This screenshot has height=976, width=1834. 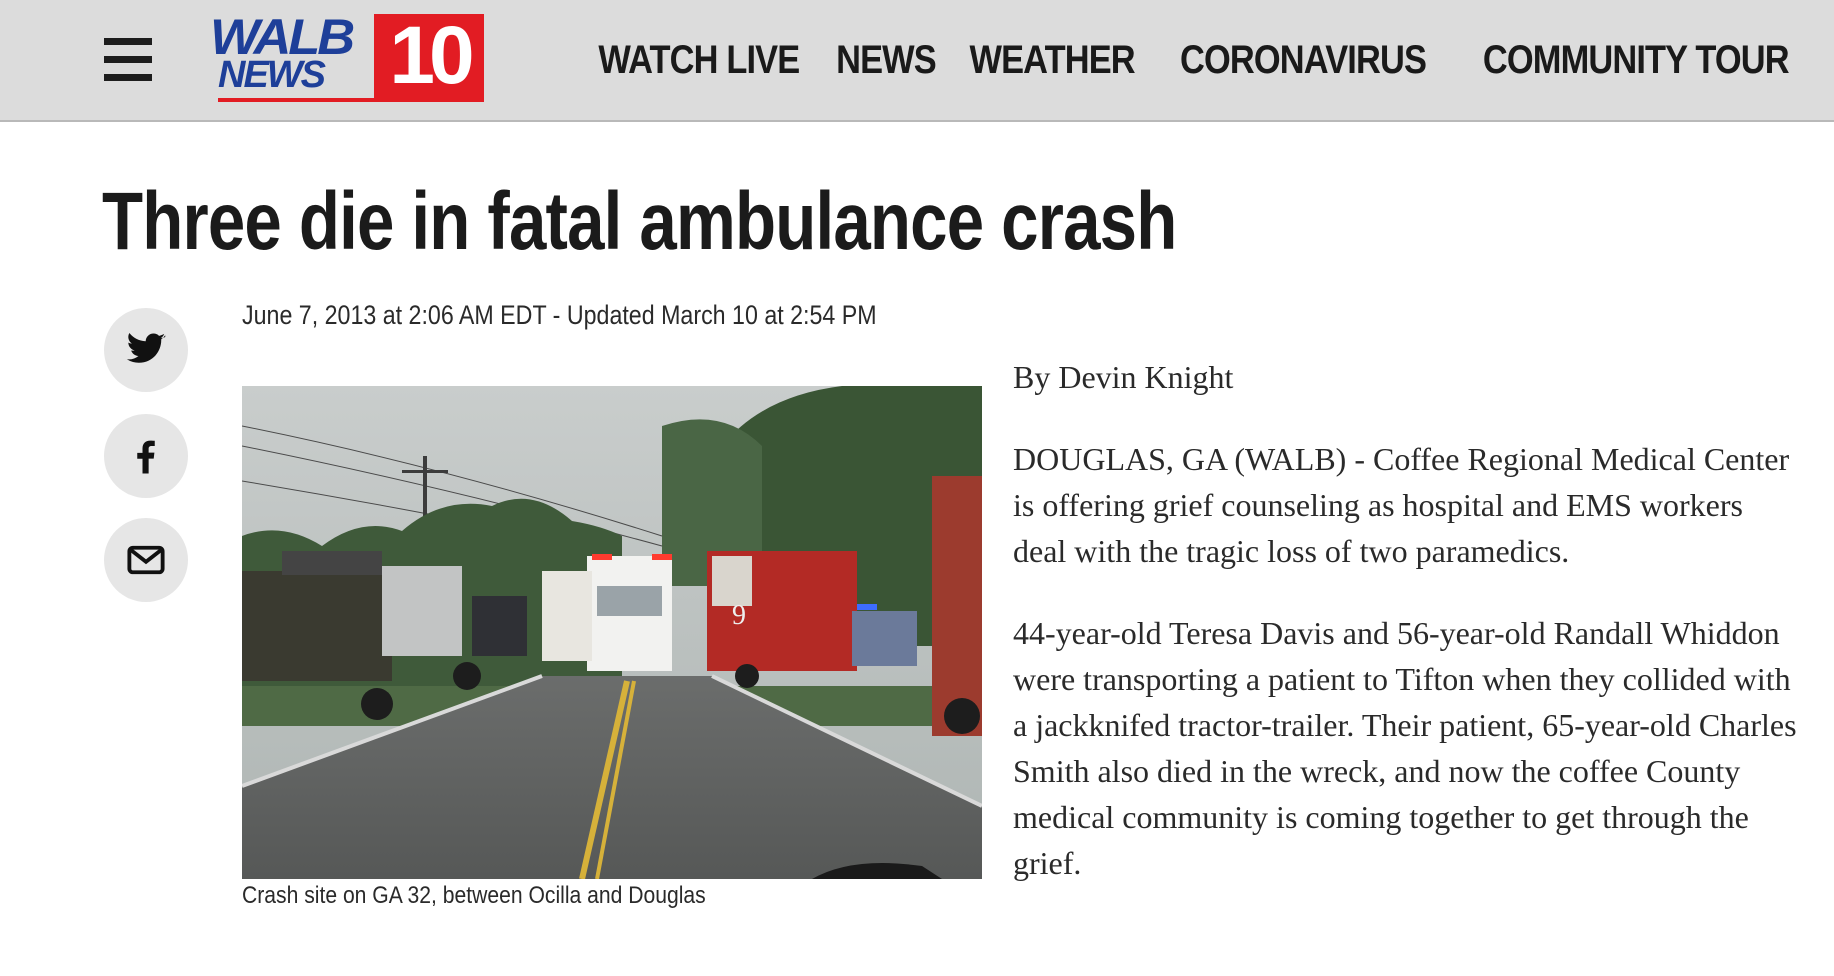 I want to click on nav-community-tour: COMMUNITY TOUR, so click(x=1636, y=60).